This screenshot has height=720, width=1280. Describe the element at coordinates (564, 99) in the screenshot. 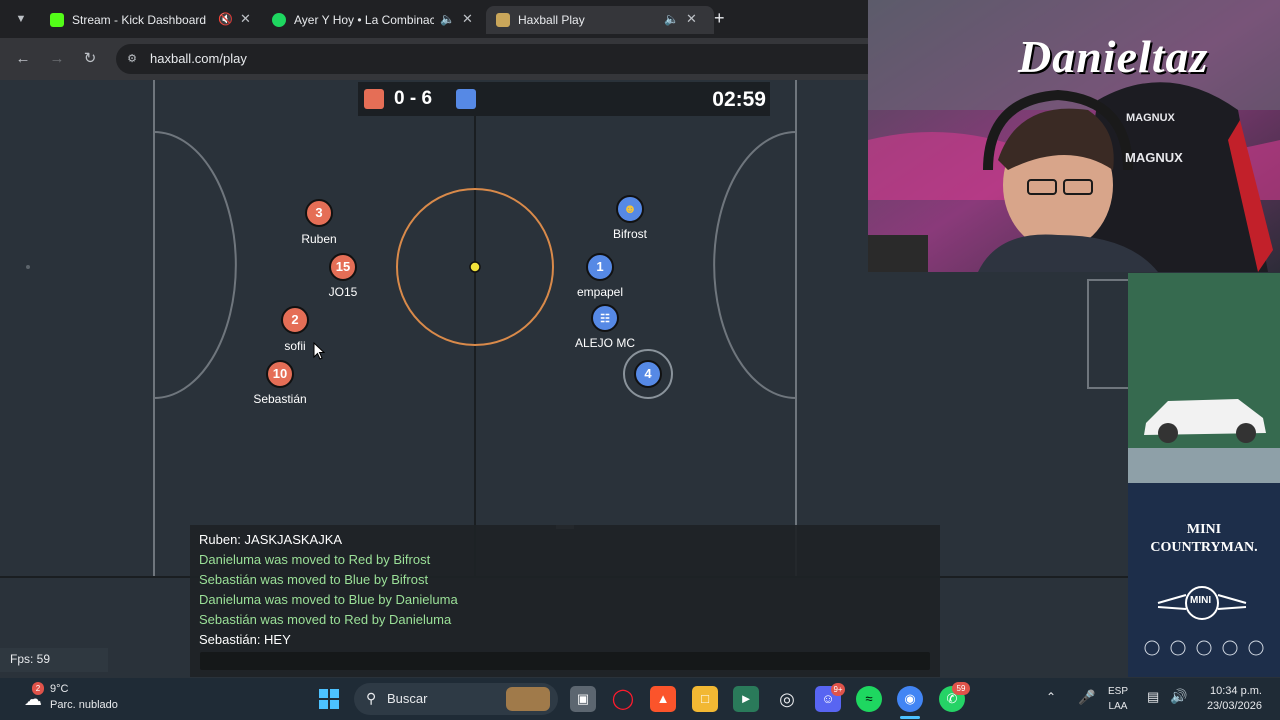

I see `scoreboard: 0 - 6 02:59` at that location.